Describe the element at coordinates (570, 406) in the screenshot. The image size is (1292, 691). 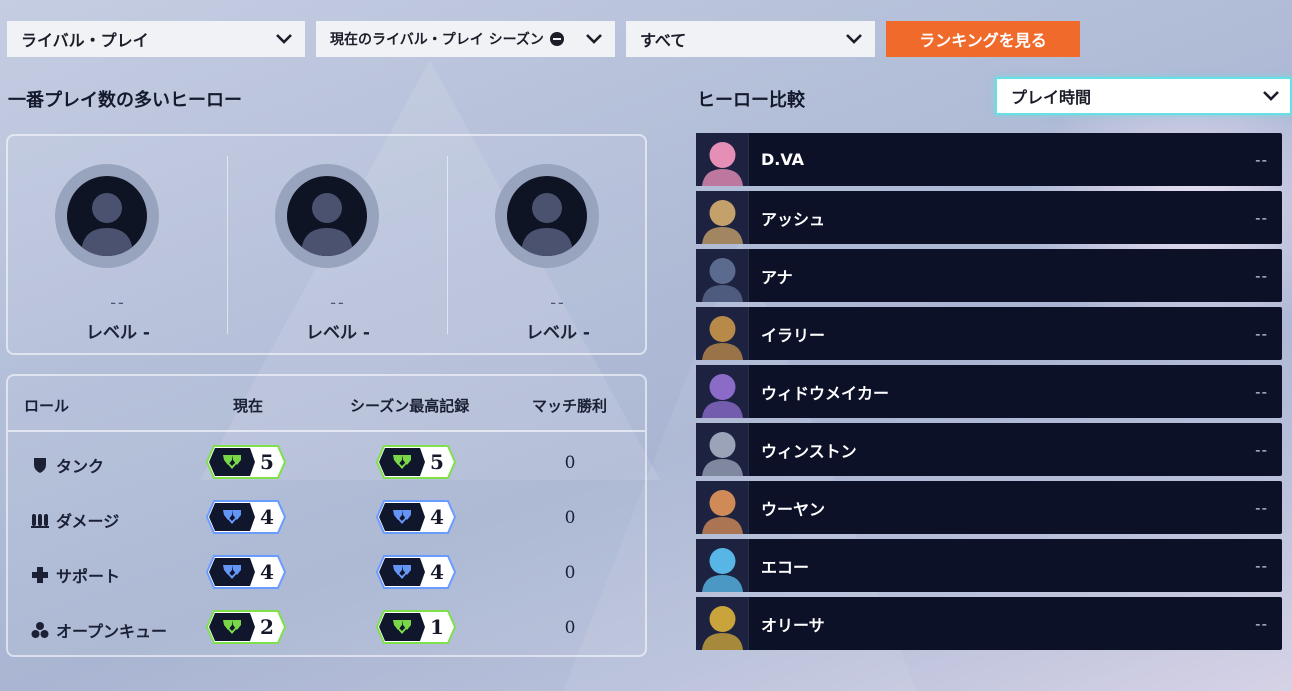
I see `header-wins: マッチ勝利` at that location.